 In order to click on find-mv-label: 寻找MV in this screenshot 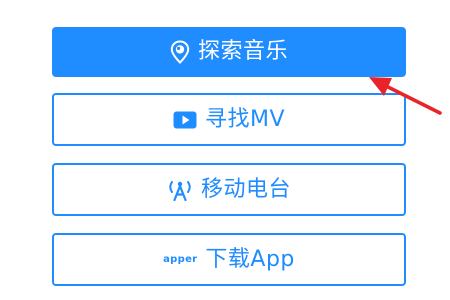, I will do `click(245, 119)`.